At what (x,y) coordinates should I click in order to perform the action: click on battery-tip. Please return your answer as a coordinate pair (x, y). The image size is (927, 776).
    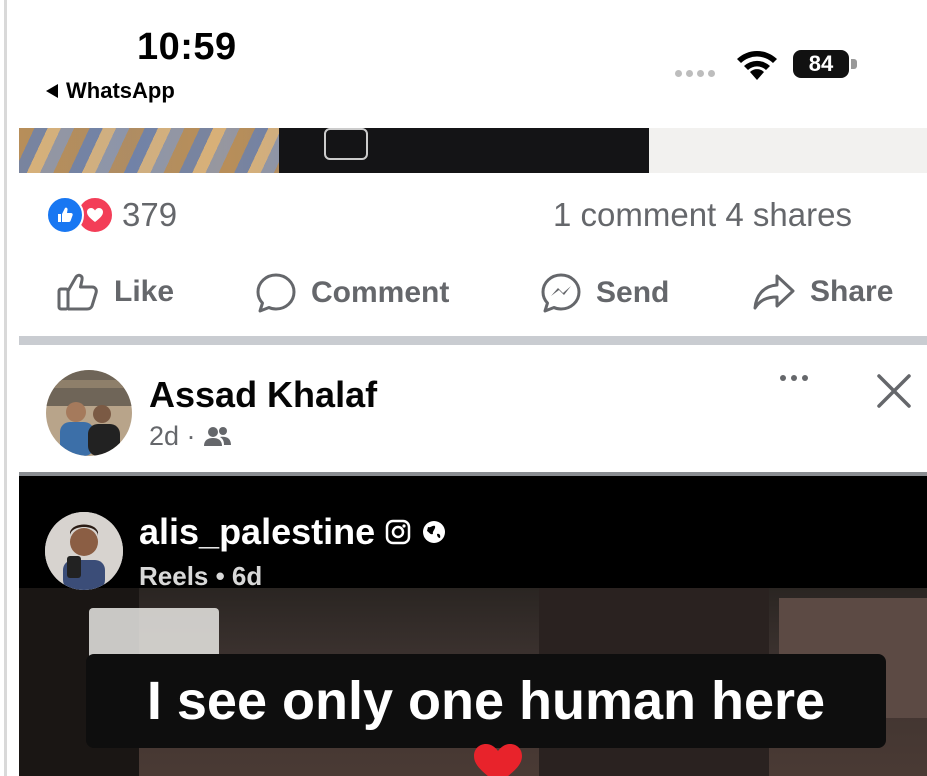
    Looking at the image, I should click on (854, 64).